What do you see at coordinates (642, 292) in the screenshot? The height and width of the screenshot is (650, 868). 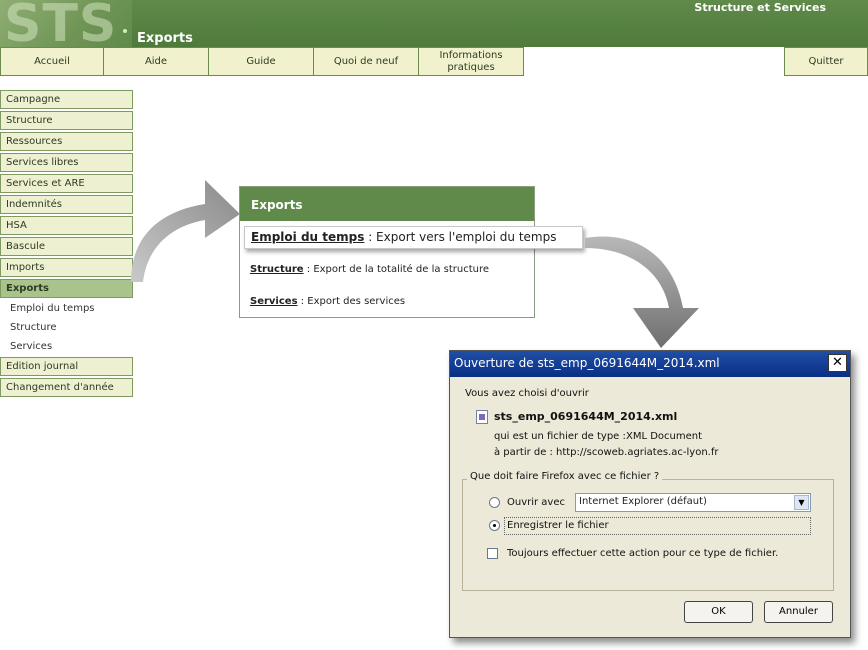 I see `curved-arrow-right` at bounding box center [642, 292].